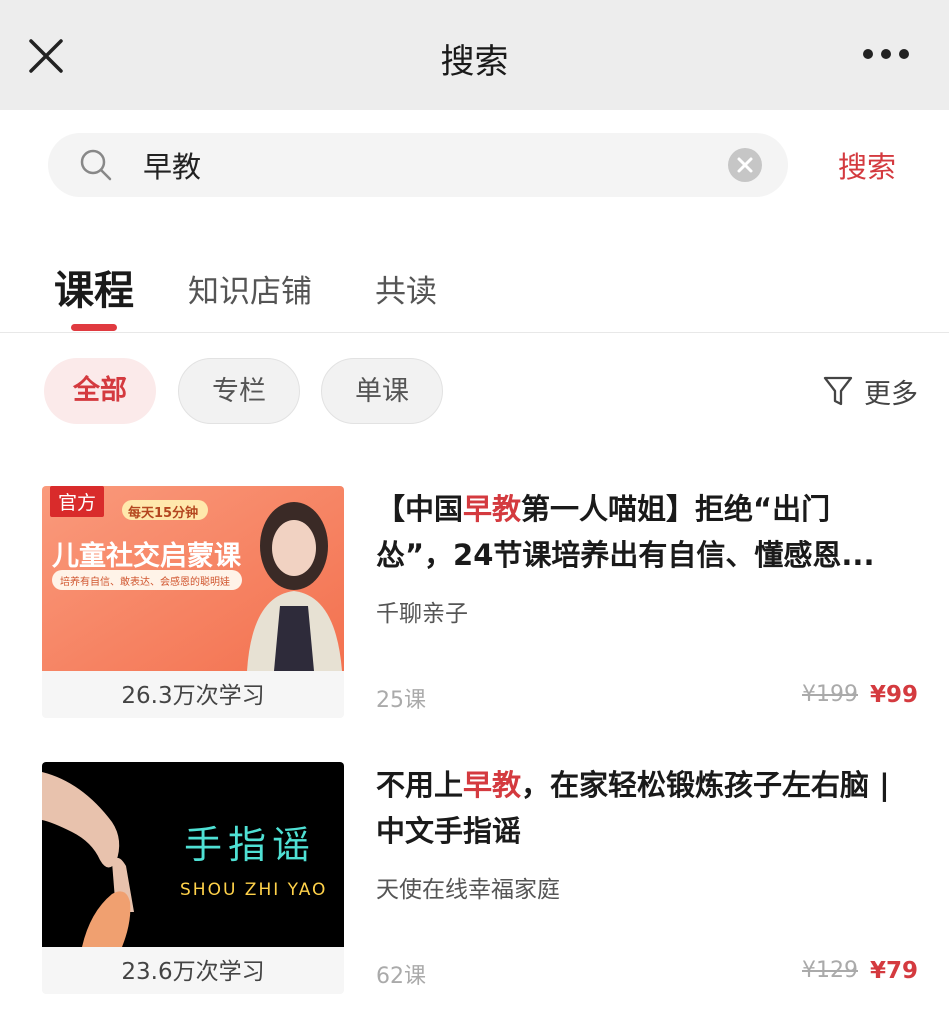  What do you see at coordinates (401, 976) in the screenshot?
I see `lesson-count: 62课` at bounding box center [401, 976].